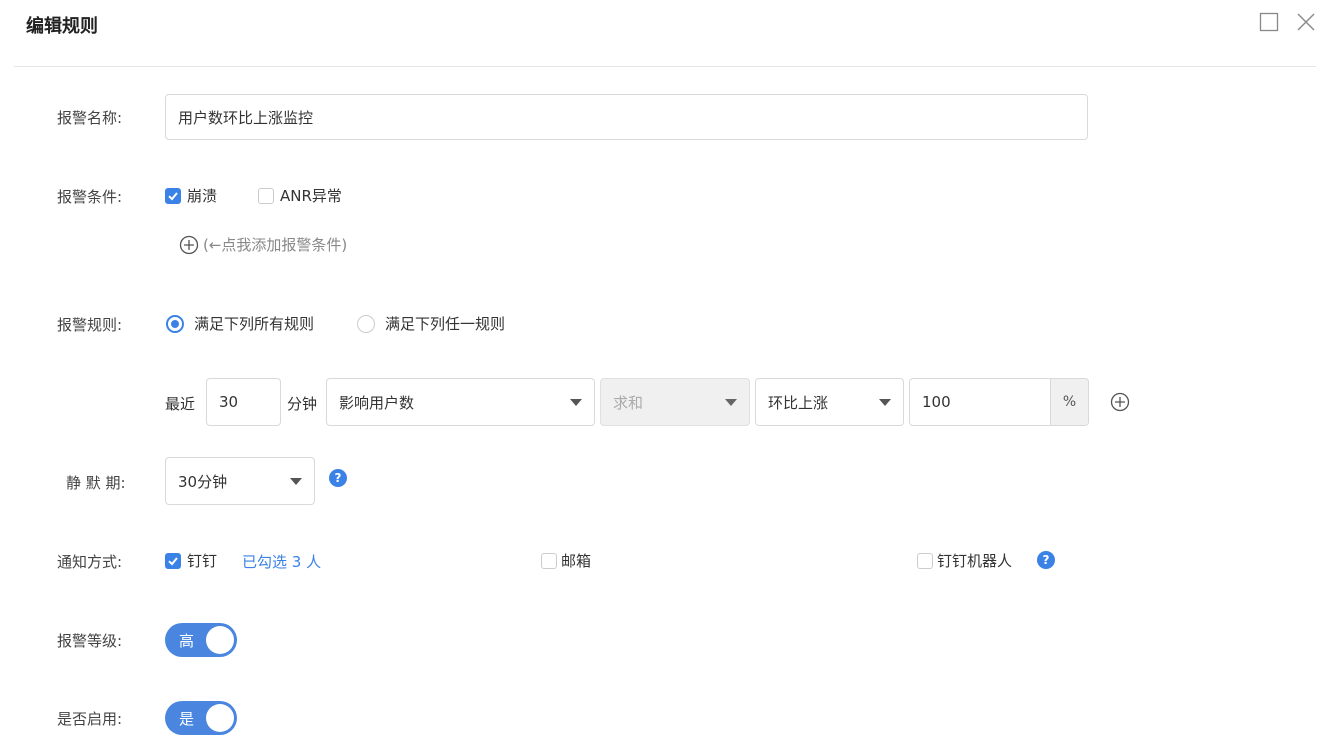  What do you see at coordinates (975, 561) in the screenshot?
I see `notify-dingtalk-bot-label: 钉钉机器人` at bounding box center [975, 561].